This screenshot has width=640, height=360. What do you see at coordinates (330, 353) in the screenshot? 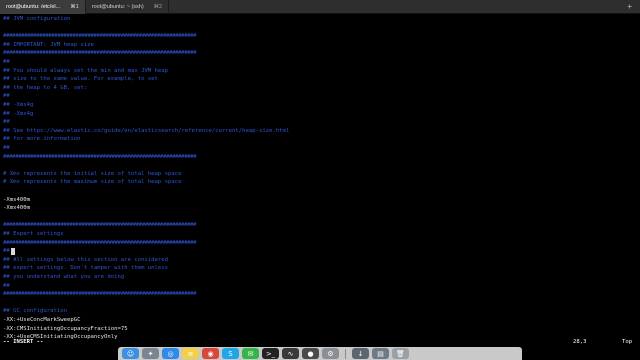
I see `system-preferences-icon: ⚙` at bounding box center [330, 353].